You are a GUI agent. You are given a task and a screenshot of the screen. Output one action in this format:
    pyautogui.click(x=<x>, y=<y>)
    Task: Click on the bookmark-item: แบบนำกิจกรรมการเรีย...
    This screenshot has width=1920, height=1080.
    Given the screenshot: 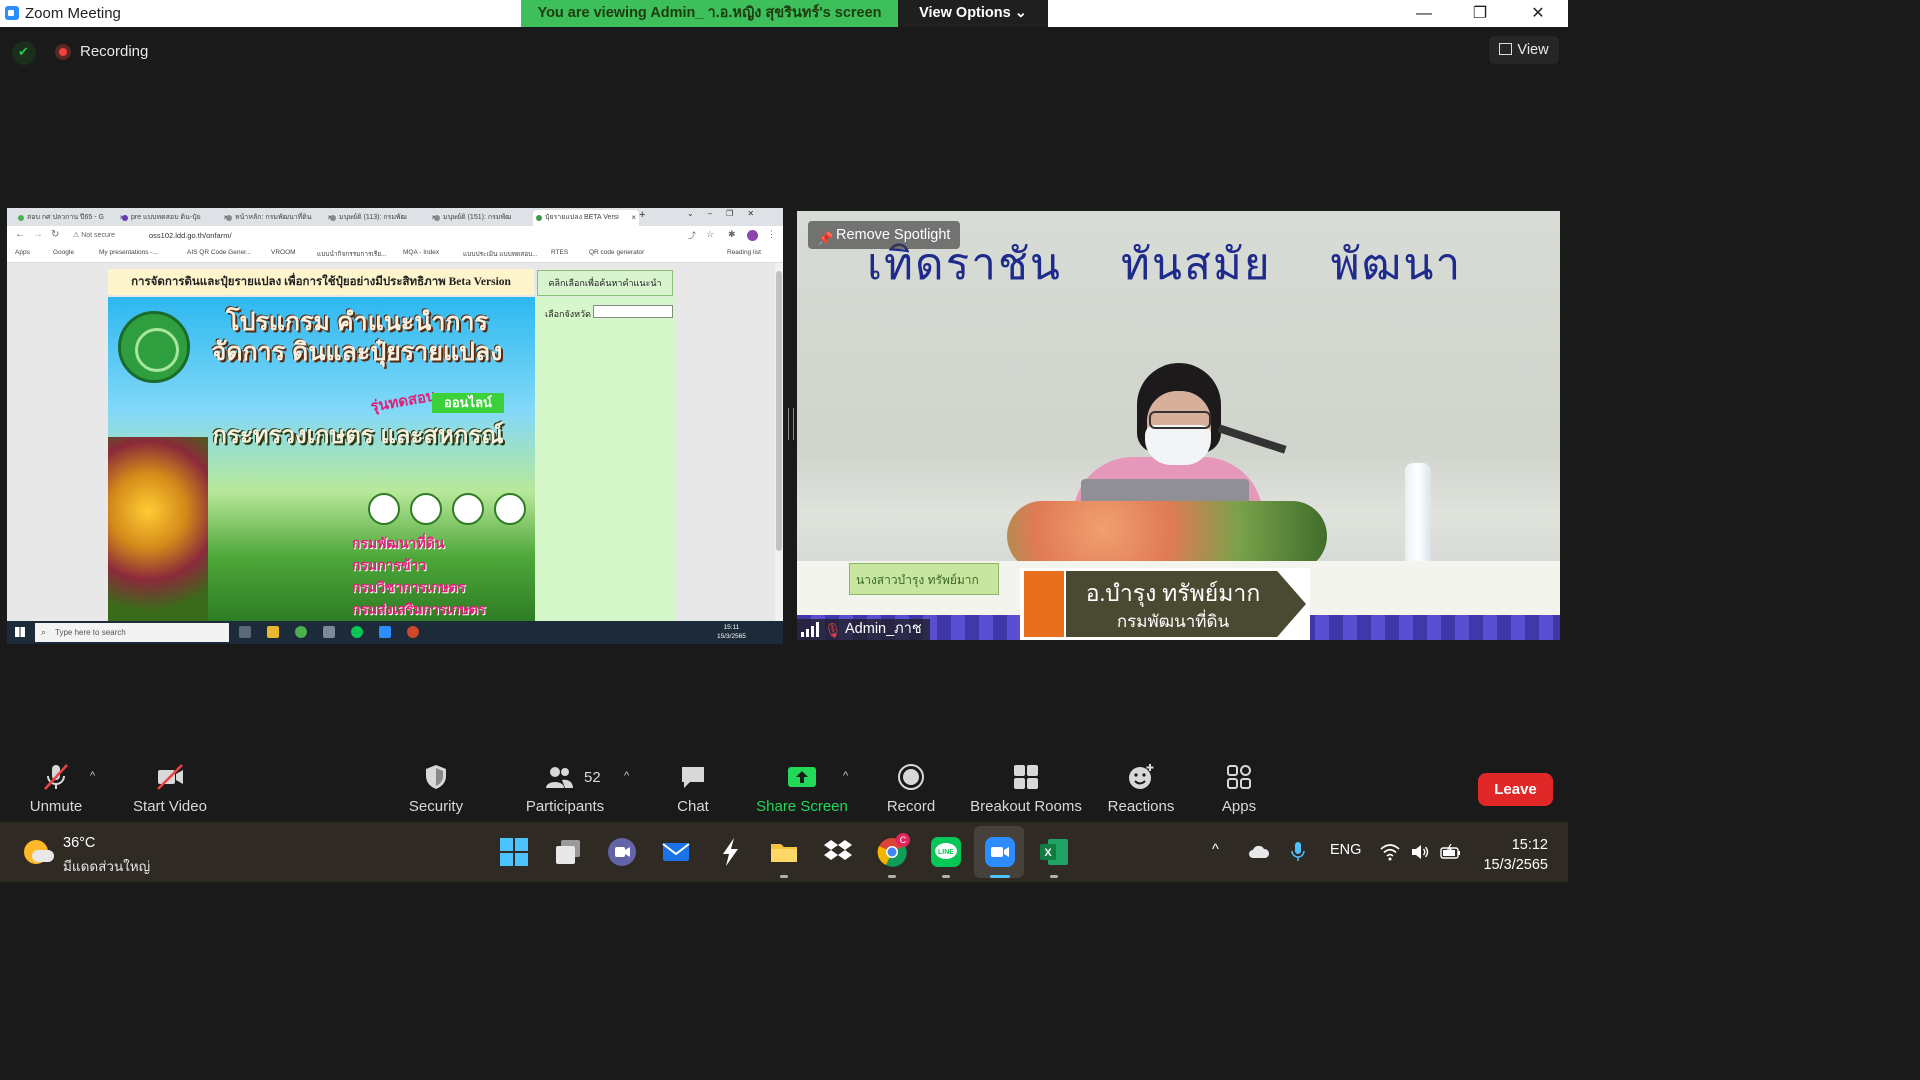 What is the action you would take?
    pyautogui.click(x=352, y=254)
    